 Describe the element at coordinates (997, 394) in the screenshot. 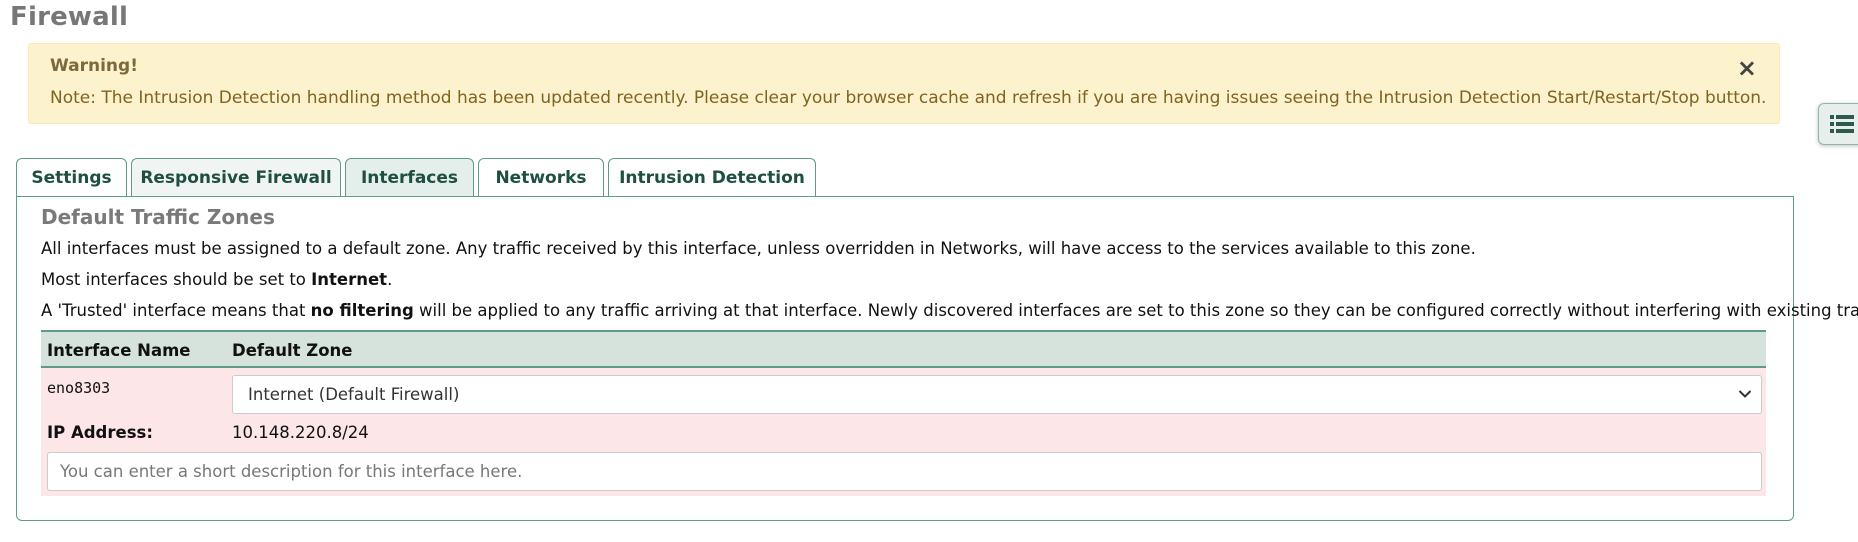

I see `default-zone-select: Internet (Default Firewall)` at that location.